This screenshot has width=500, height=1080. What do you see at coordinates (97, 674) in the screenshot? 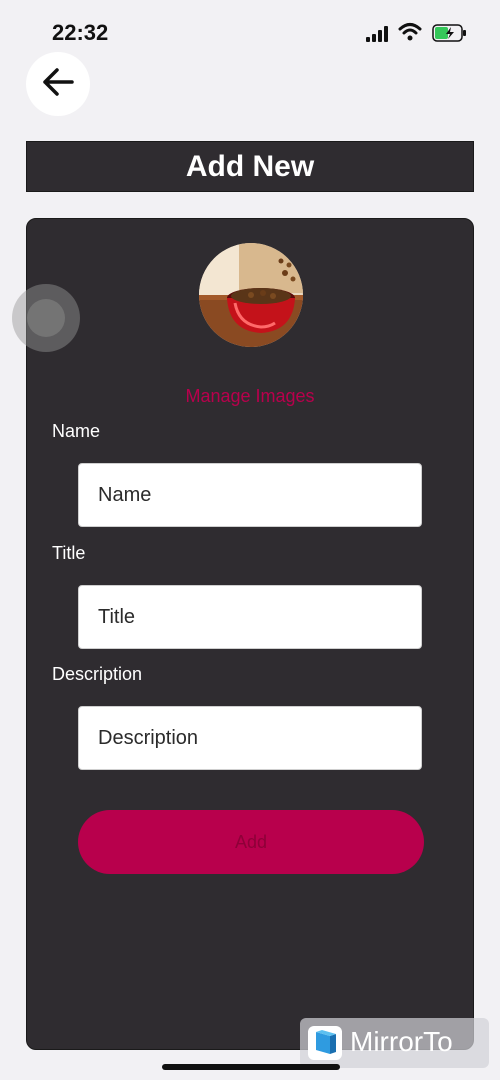
I see `description-label: Description` at bounding box center [97, 674].